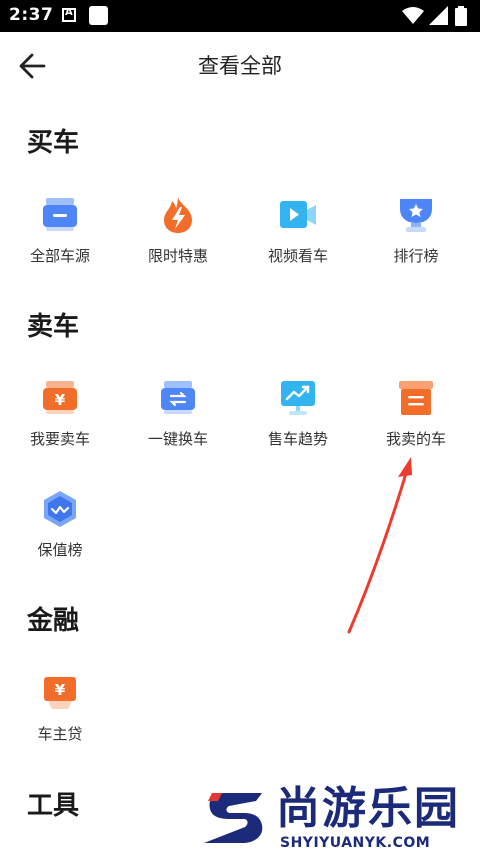 The height and width of the screenshot is (855, 480). Describe the element at coordinates (416, 398) in the screenshot. I see `box-icon` at that location.